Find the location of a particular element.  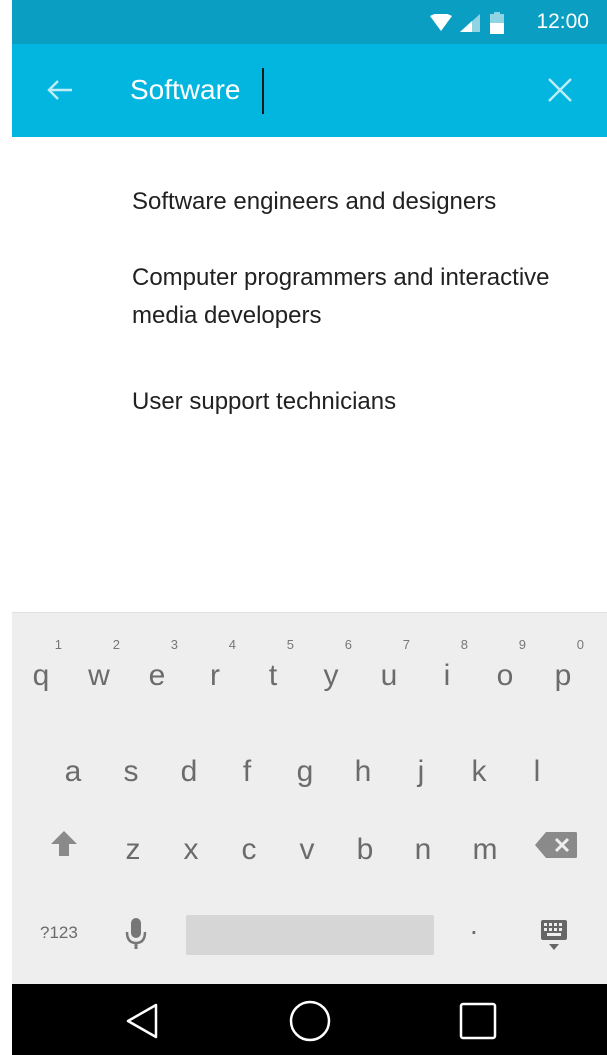

key-p: 0p is located at coordinates (563, 667).